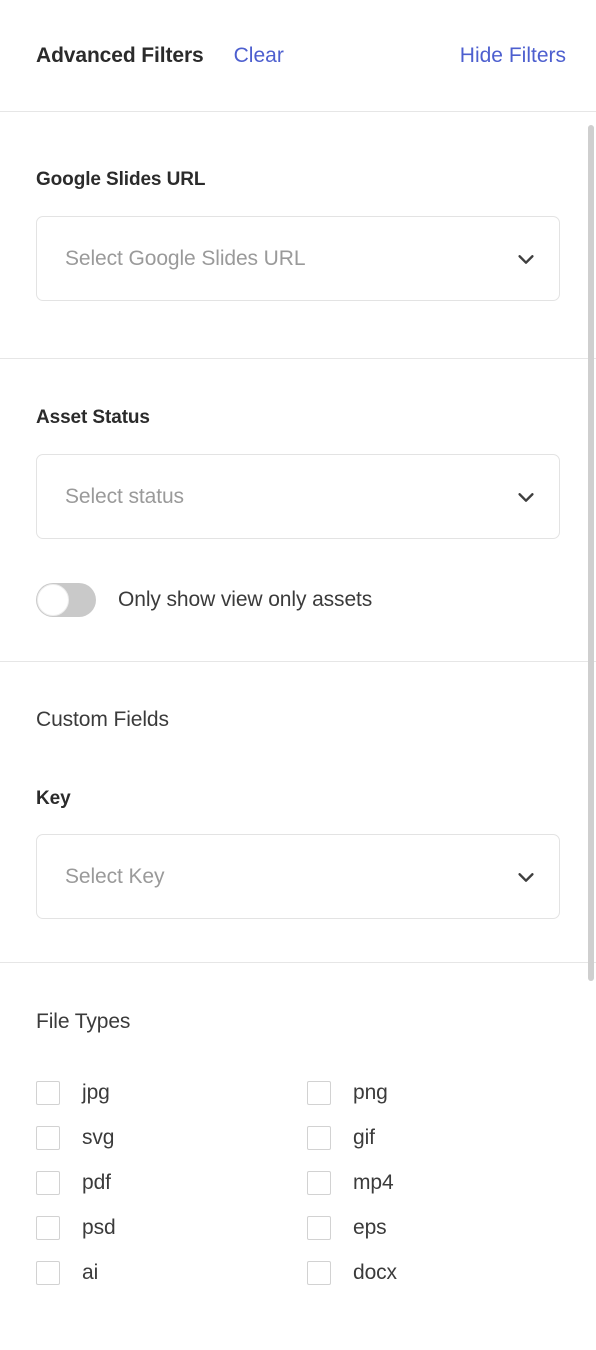 The image size is (596, 1350). I want to click on google-slides-url-select: Select Google Slides URL, so click(298, 258).